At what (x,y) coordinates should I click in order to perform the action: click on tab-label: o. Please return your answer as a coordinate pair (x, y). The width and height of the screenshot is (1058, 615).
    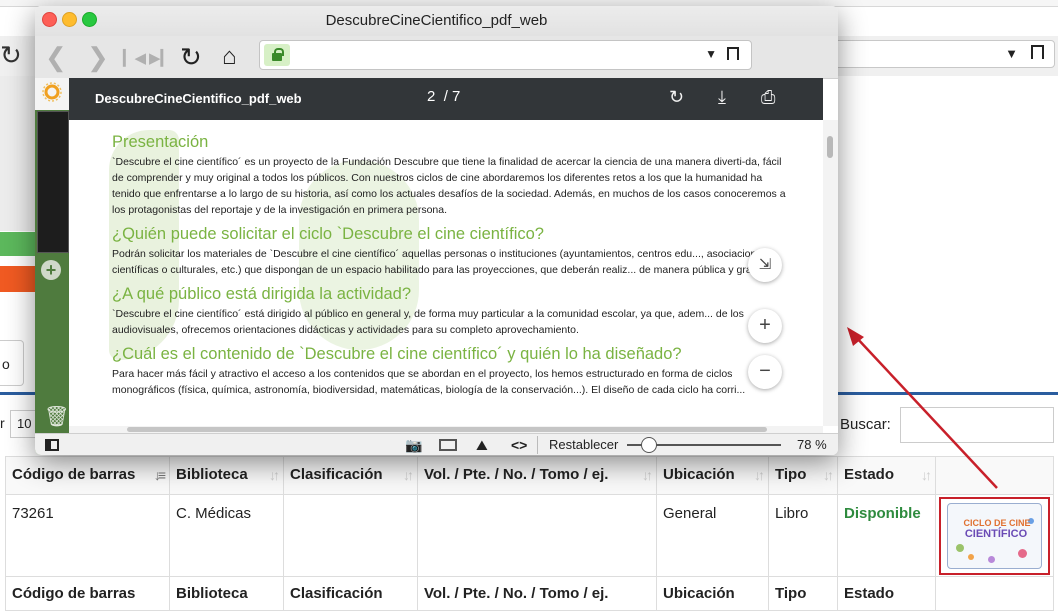
    Looking at the image, I should click on (6, 364).